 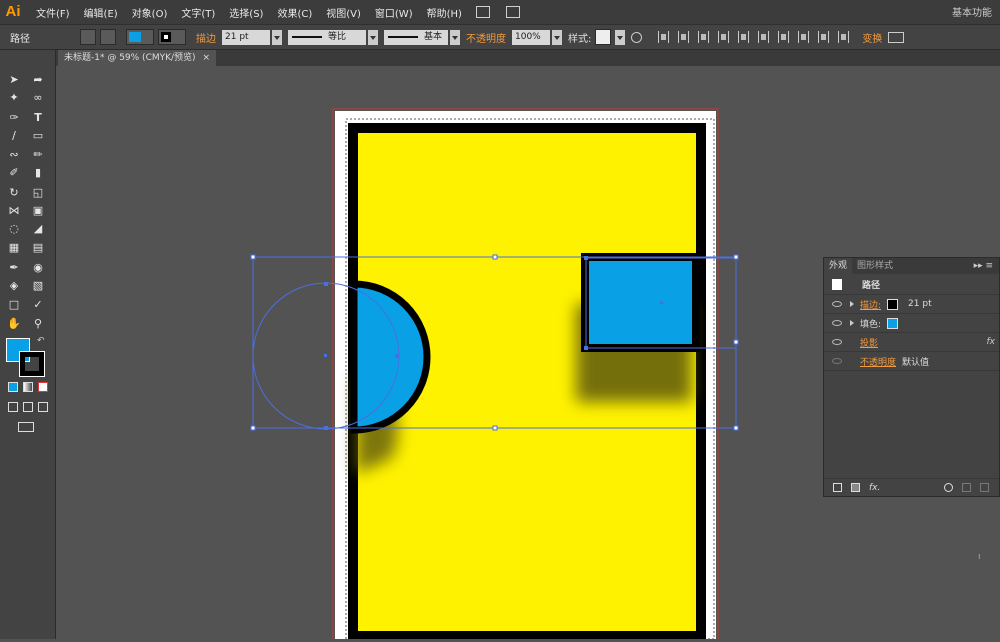 What do you see at coordinates (870, 304) in the screenshot?
I see `stroke-row-label: 描边:` at bounding box center [870, 304].